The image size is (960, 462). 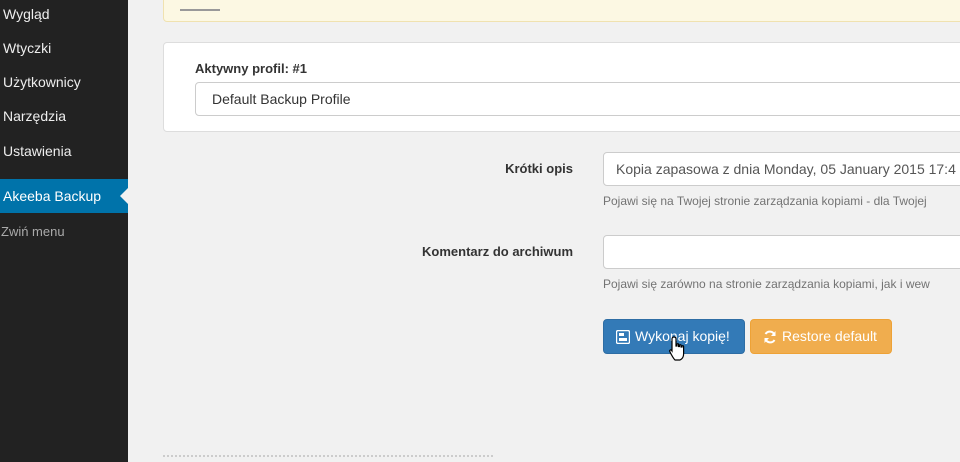 I want to click on collapse-menu-label: Zwiń menu, so click(x=33, y=231).